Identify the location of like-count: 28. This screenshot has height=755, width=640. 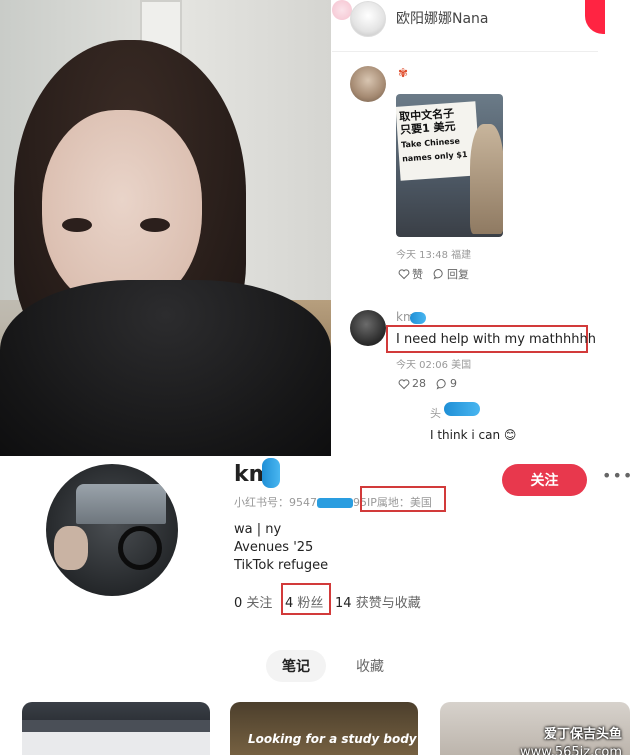
(419, 383).